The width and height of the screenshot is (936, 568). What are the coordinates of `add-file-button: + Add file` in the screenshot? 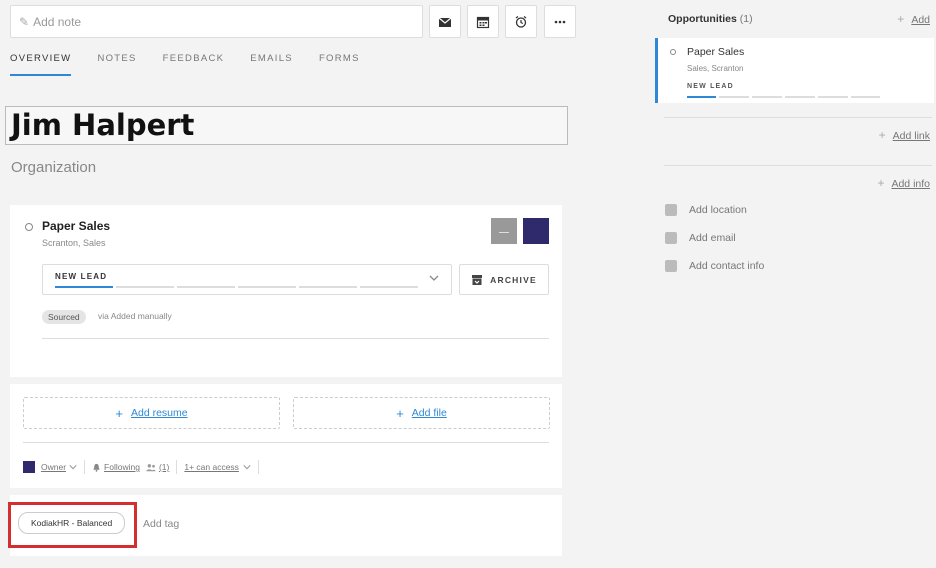 It's located at (421, 413).